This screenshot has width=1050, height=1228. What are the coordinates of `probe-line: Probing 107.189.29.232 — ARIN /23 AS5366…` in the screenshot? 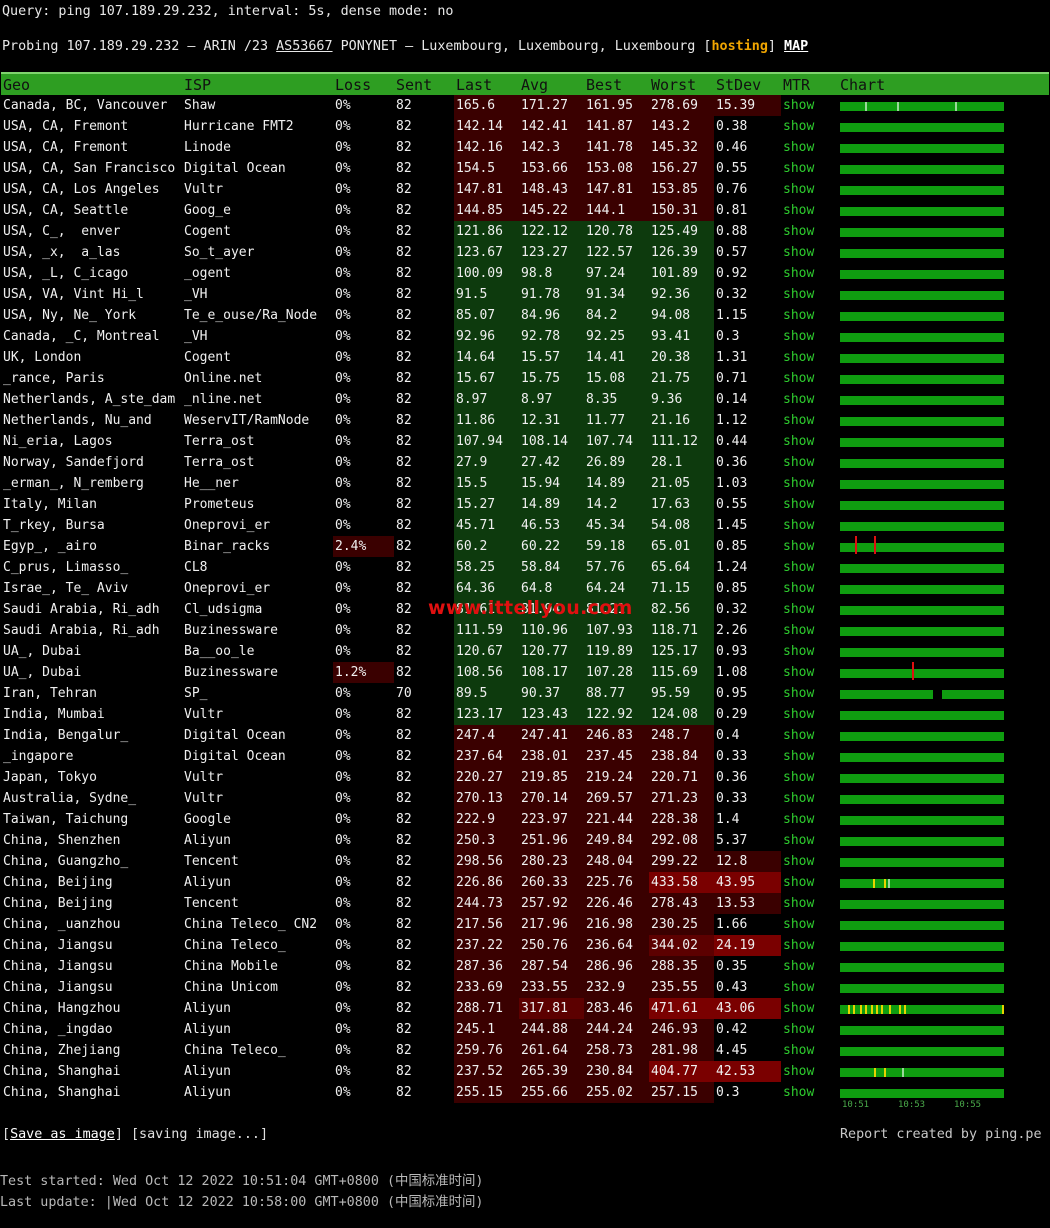 It's located at (405, 46).